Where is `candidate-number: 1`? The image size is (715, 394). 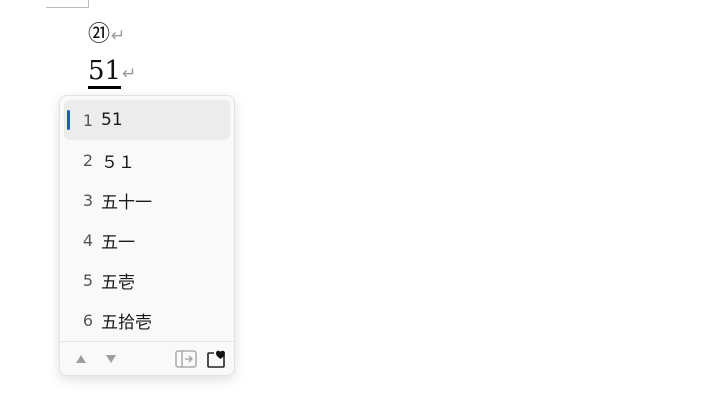
candidate-number: 1 is located at coordinates (88, 120).